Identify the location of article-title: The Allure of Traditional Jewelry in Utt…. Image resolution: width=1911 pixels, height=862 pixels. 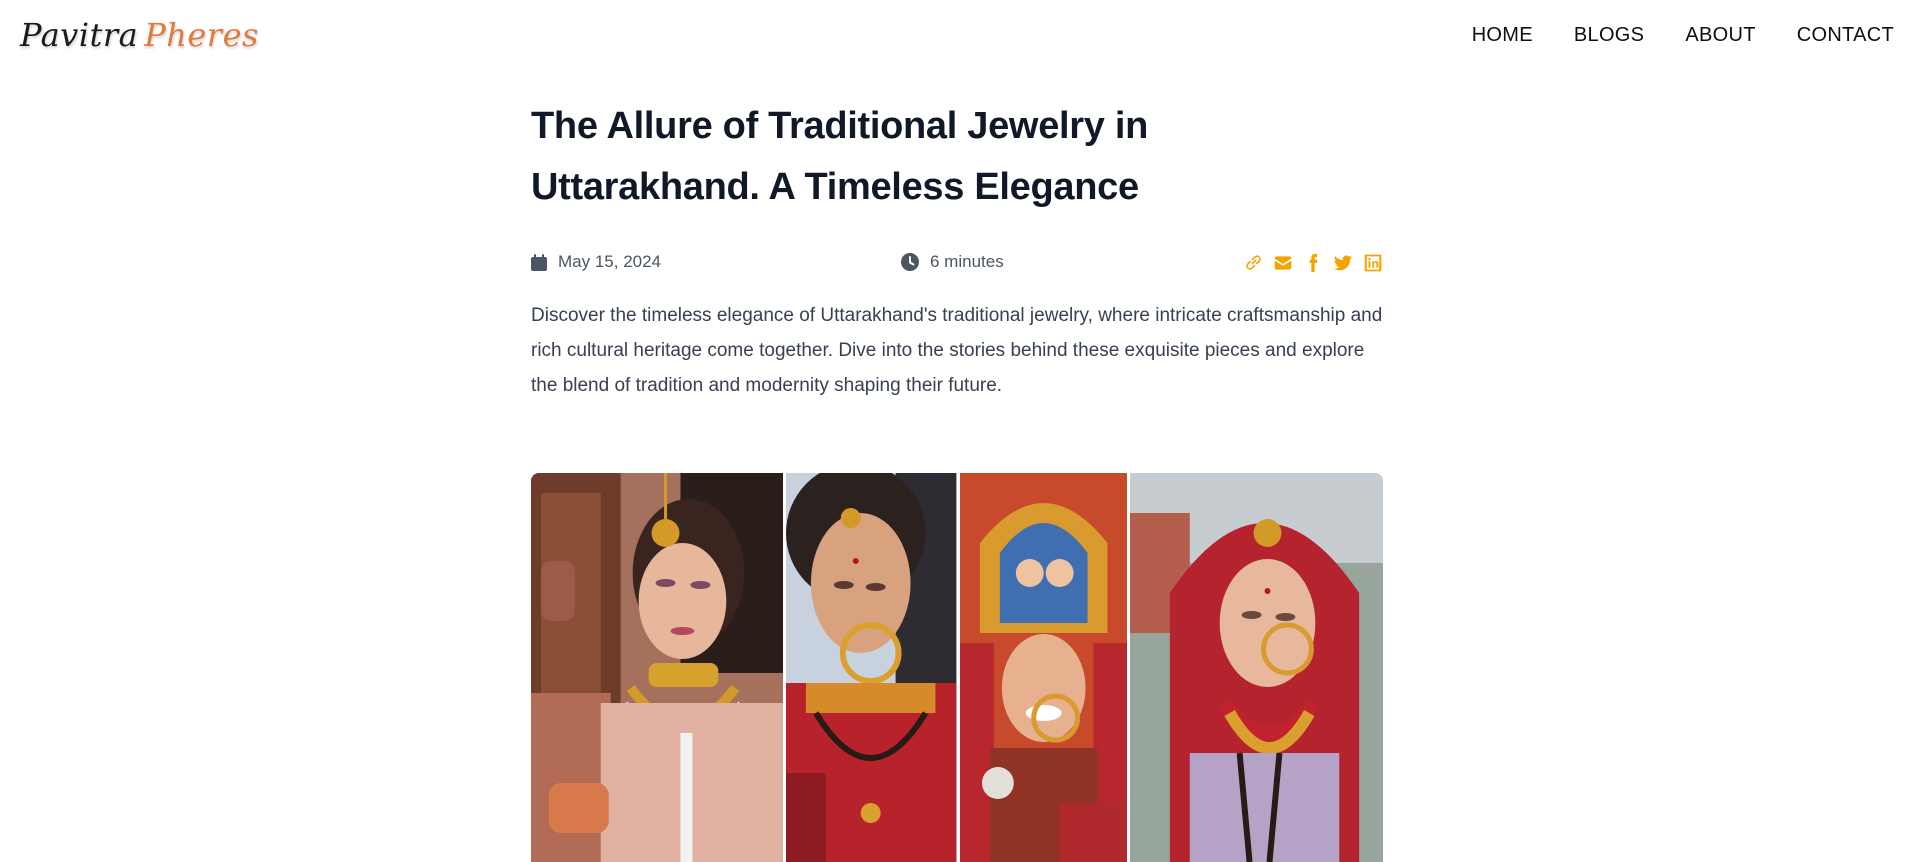
(840, 156).